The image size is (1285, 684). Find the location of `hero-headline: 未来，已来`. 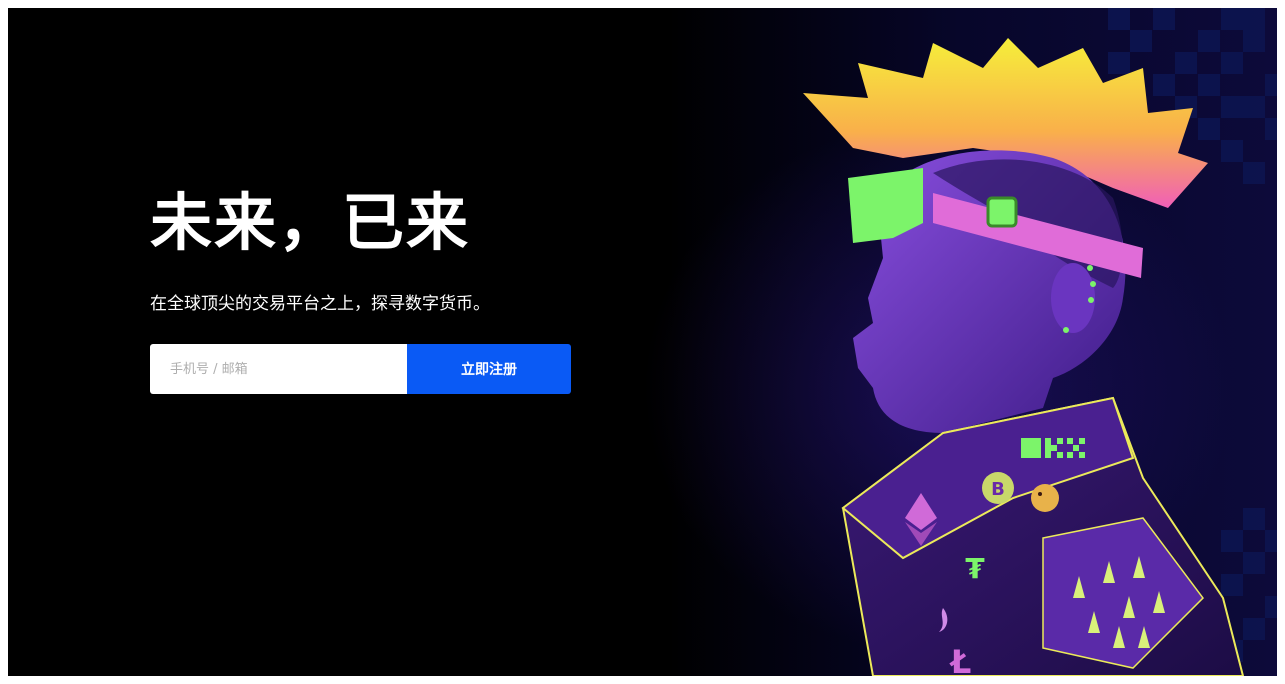

hero-headline: 未来，已来 is located at coordinates (310, 222).